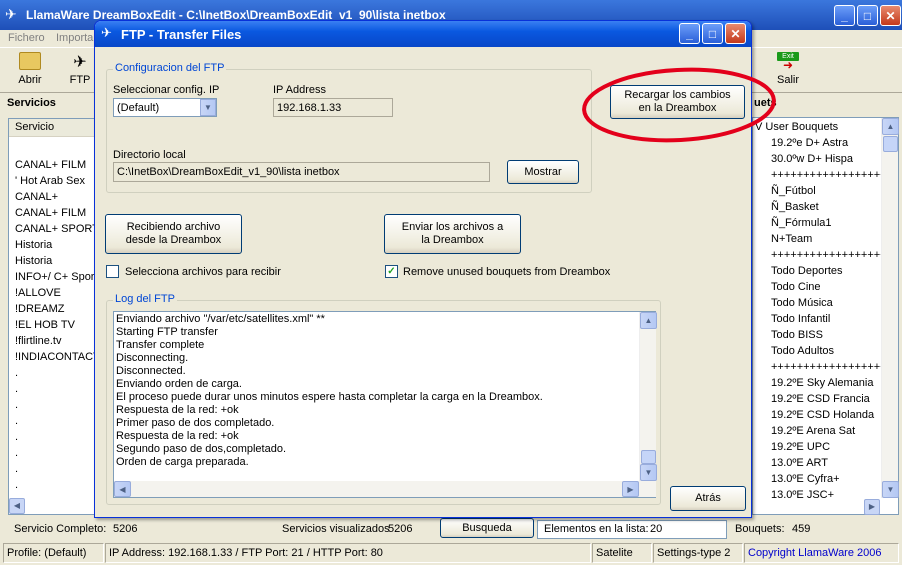 The image size is (902, 565). What do you see at coordinates (452, 234) in the screenshot?
I see `send-button: Enviar los archivos a la Dreambox` at bounding box center [452, 234].